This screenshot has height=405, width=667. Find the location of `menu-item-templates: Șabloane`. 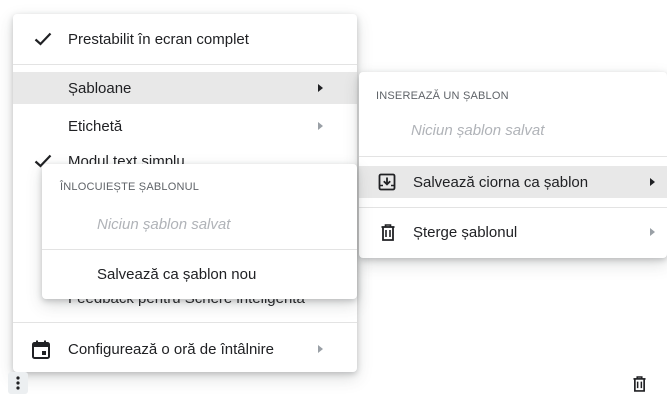

menu-item-templates: Șabloane is located at coordinates (185, 88).